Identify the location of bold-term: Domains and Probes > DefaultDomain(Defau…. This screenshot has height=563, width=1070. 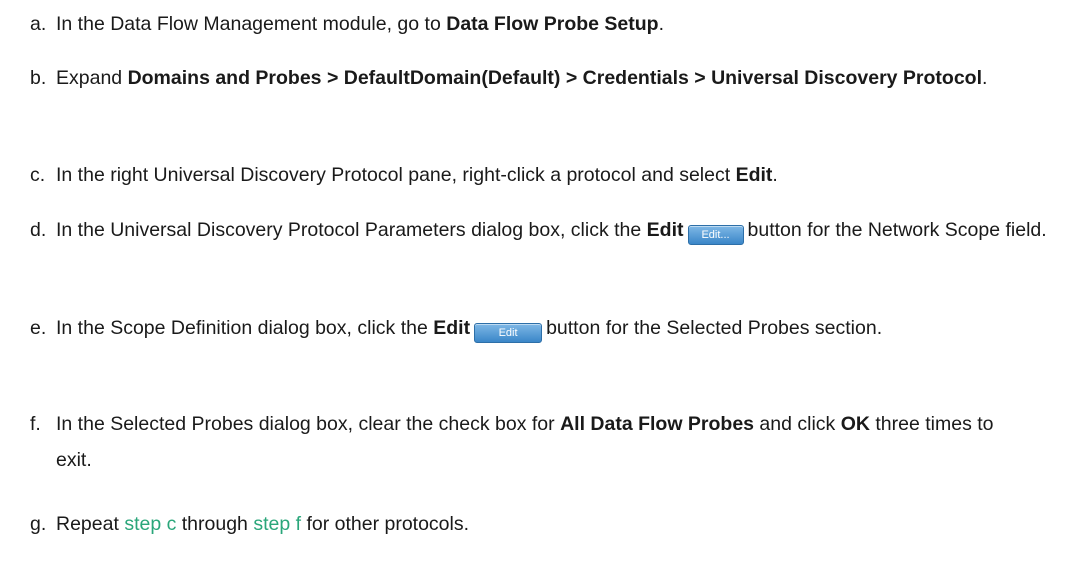
(555, 78).